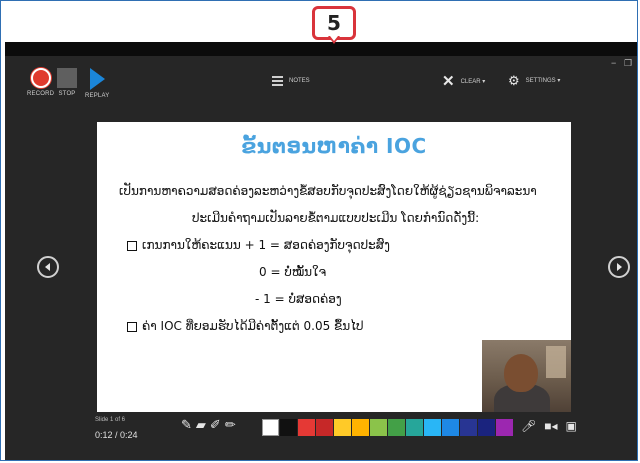 The image size is (640, 463). I want to click on settings-label: SETTINGS ▾, so click(543, 81).